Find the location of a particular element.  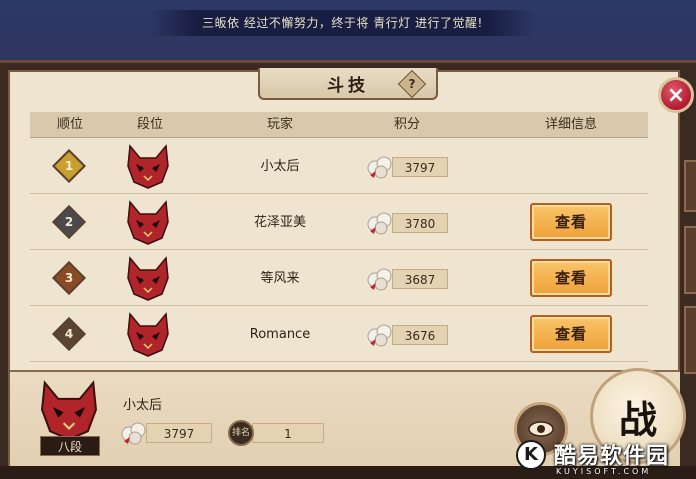

panel-title: 斗技 is located at coordinates (348, 85).